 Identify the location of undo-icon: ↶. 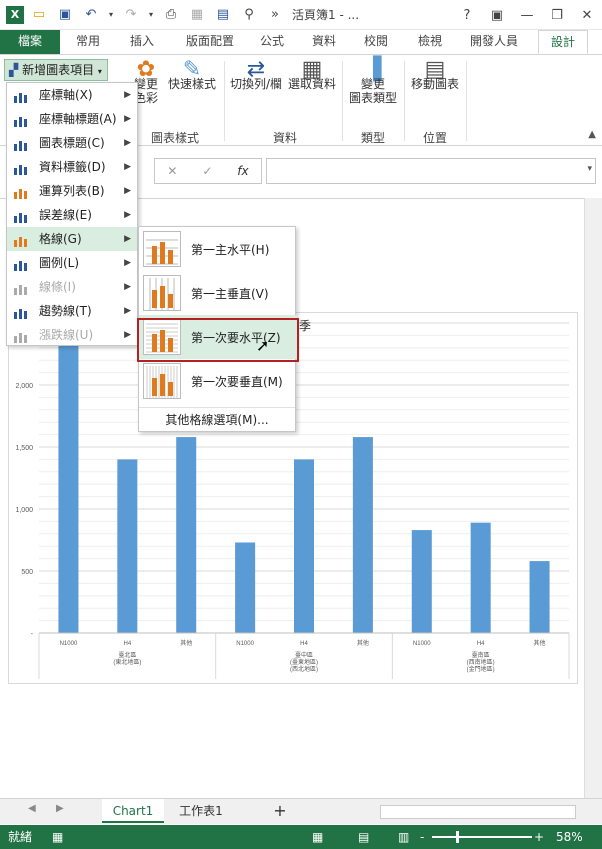
(91, 15).